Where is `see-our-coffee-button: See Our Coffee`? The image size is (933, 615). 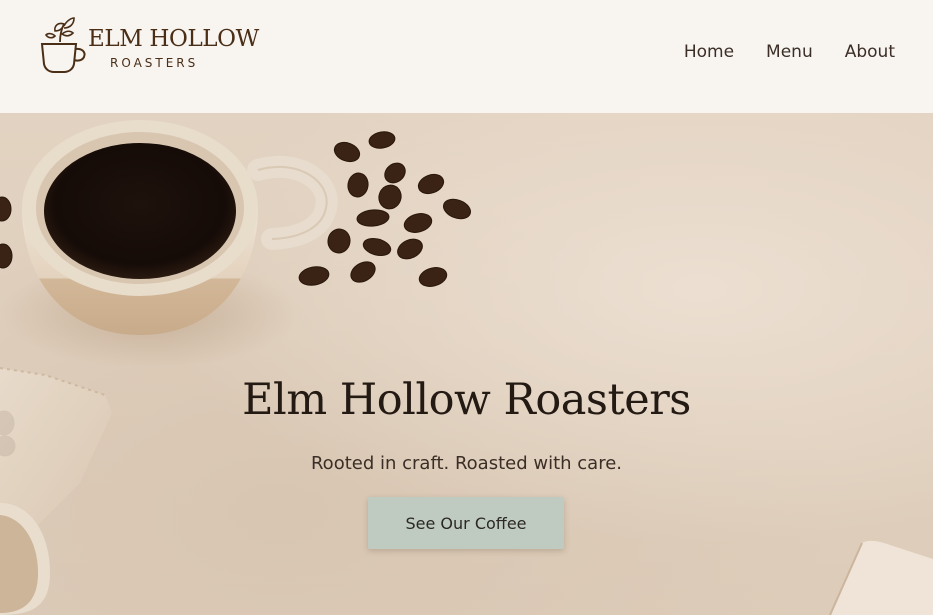
see-our-coffee-button: See Our Coffee is located at coordinates (466, 523).